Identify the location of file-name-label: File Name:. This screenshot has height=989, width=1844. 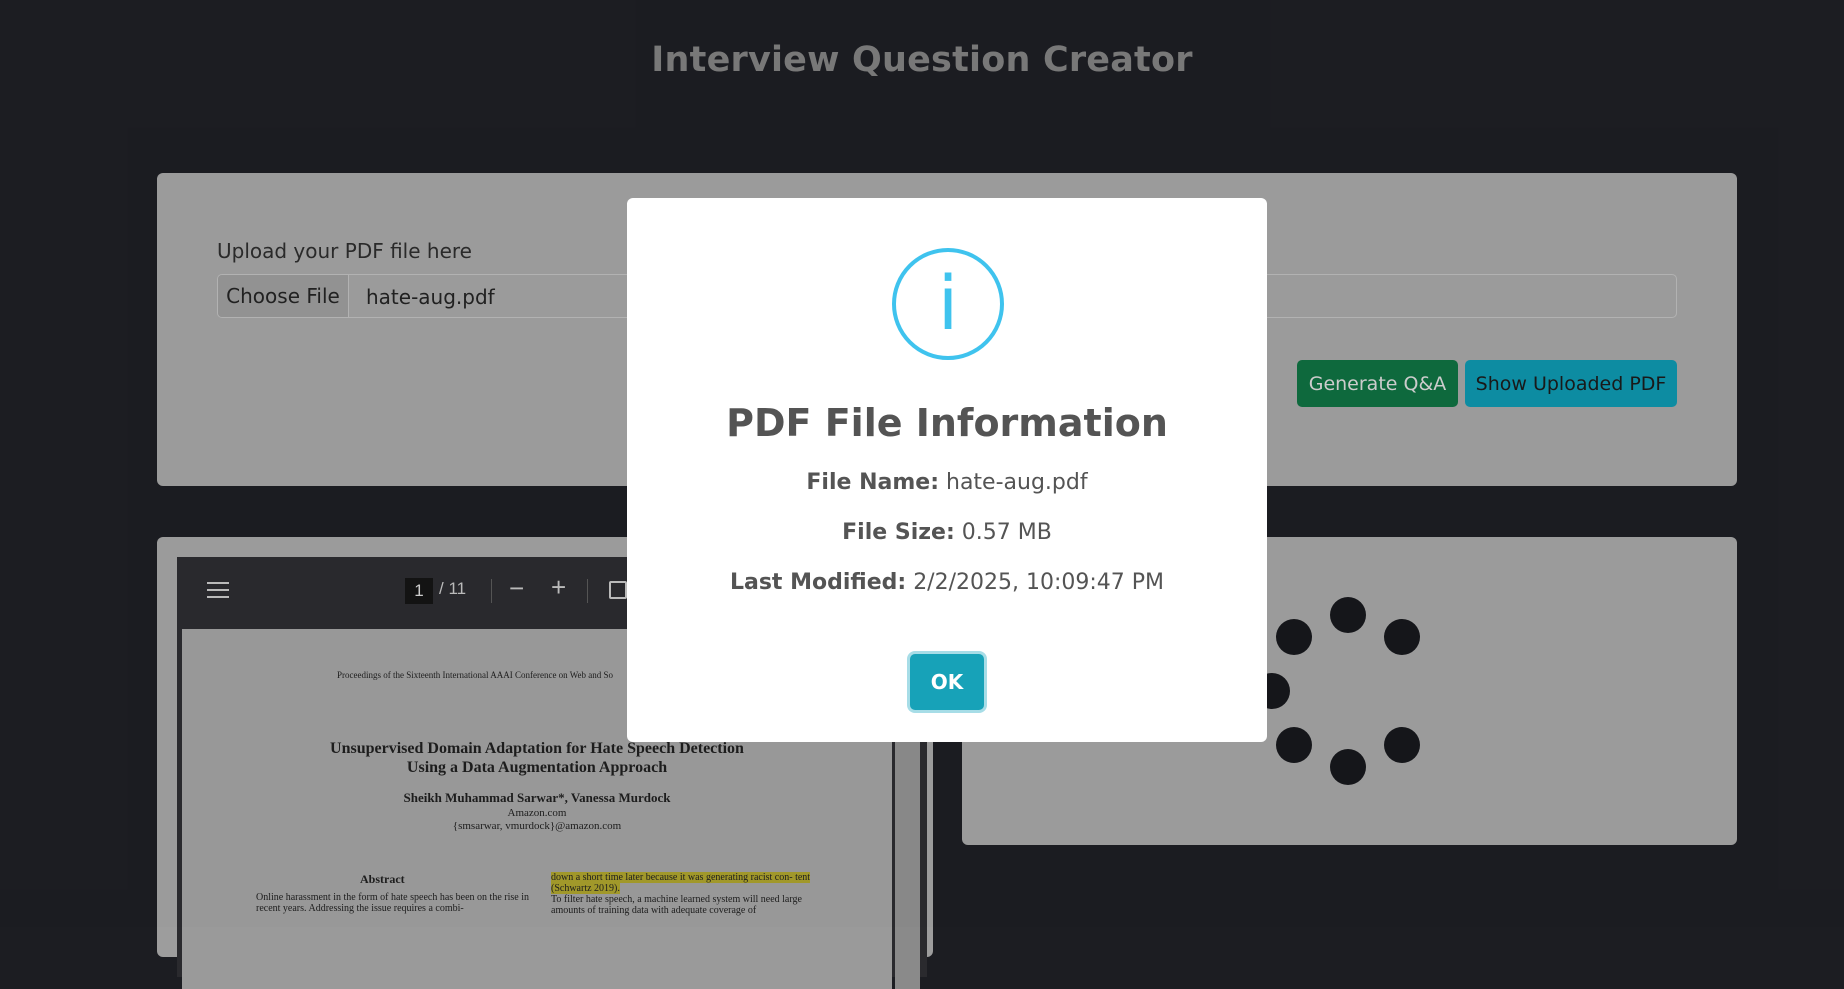
(872, 482).